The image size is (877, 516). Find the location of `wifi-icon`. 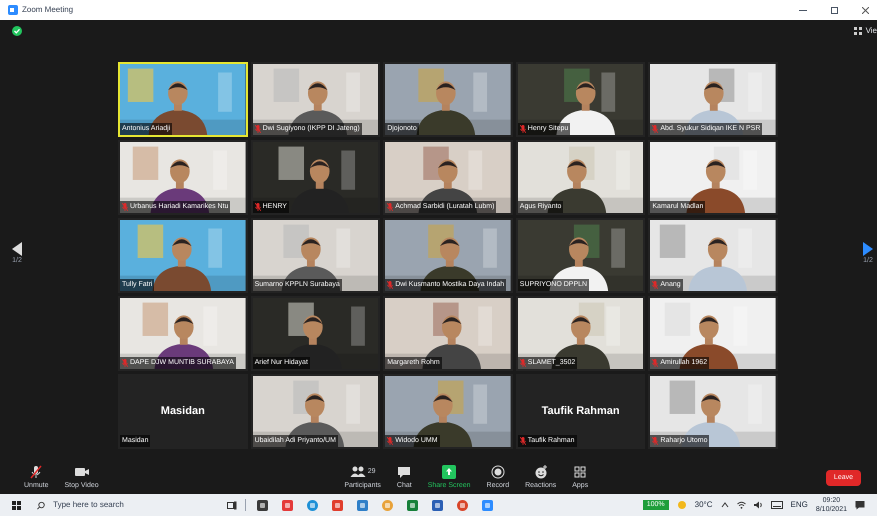

wifi-icon is located at coordinates (741, 505).